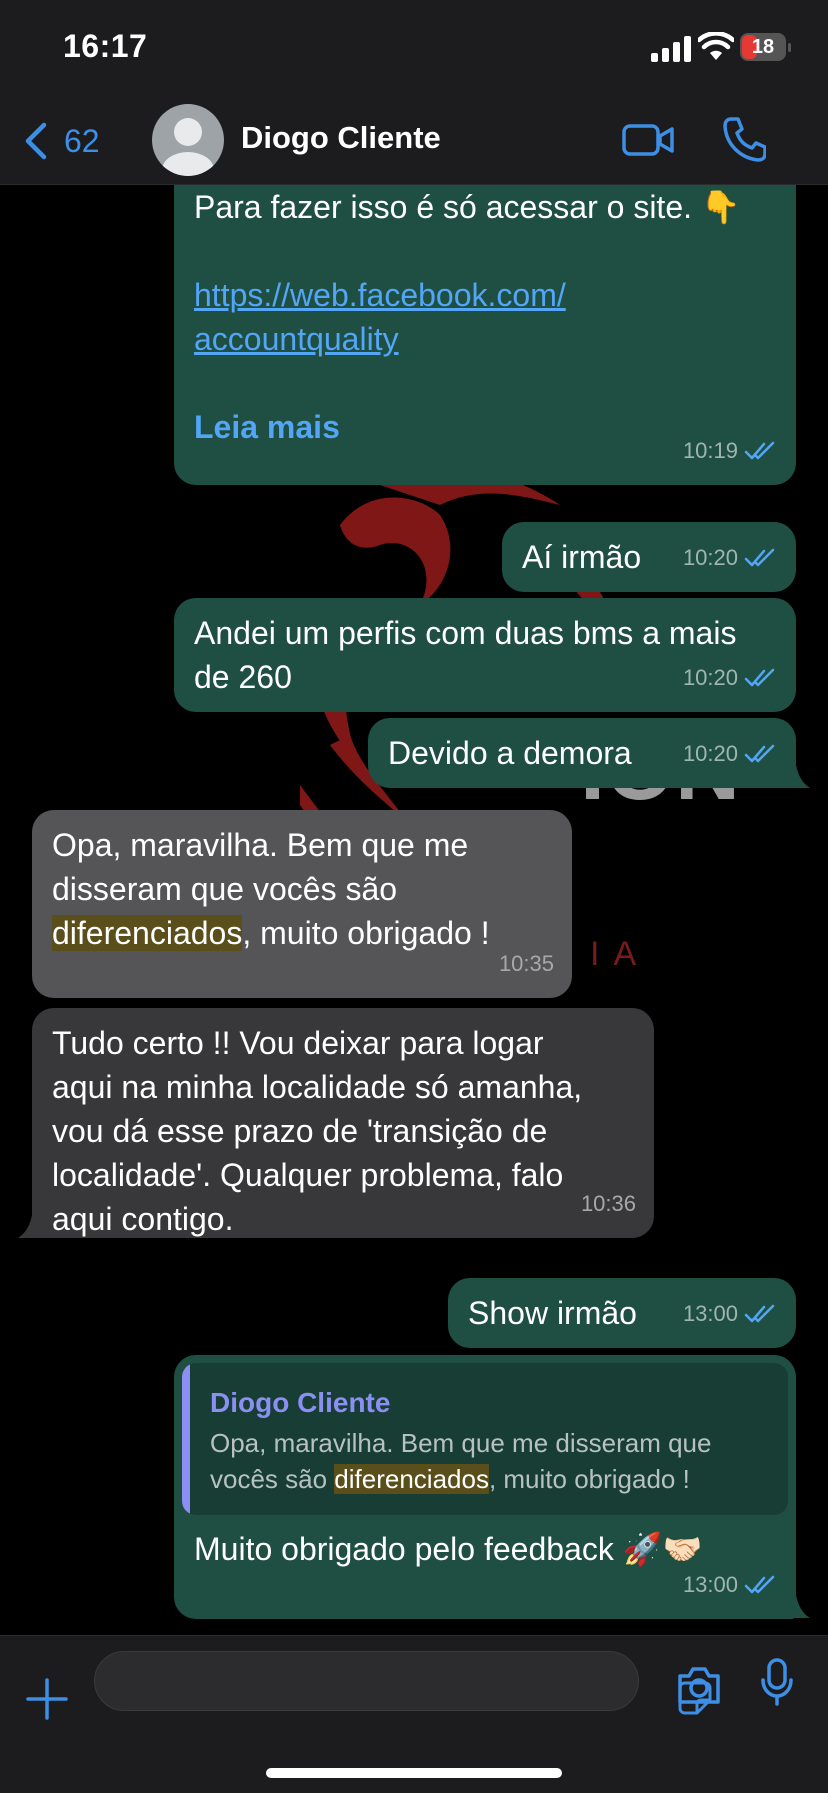 This screenshot has height=1793, width=828. I want to click on message-time: 10:36, so click(608, 1203).